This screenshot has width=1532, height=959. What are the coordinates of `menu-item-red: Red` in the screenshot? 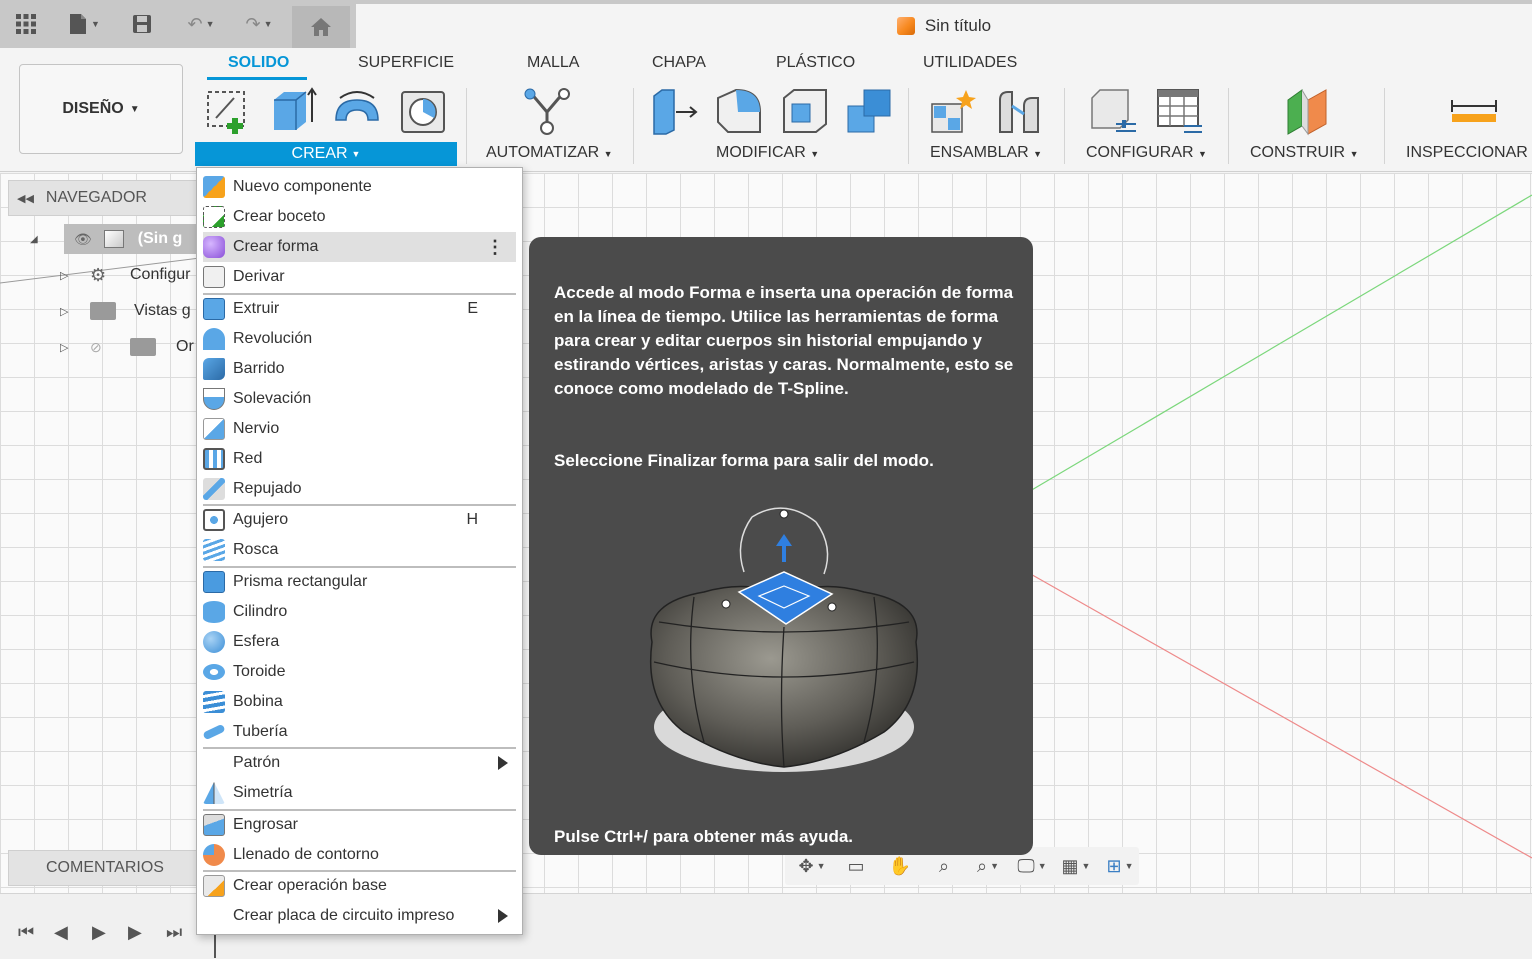 It's located at (359, 459).